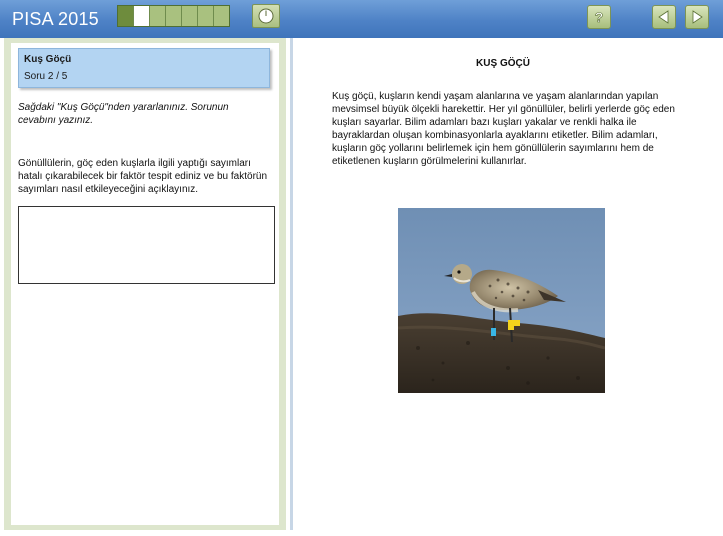 The height and width of the screenshot is (536, 723). I want to click on previous-button, so click(664, 17).